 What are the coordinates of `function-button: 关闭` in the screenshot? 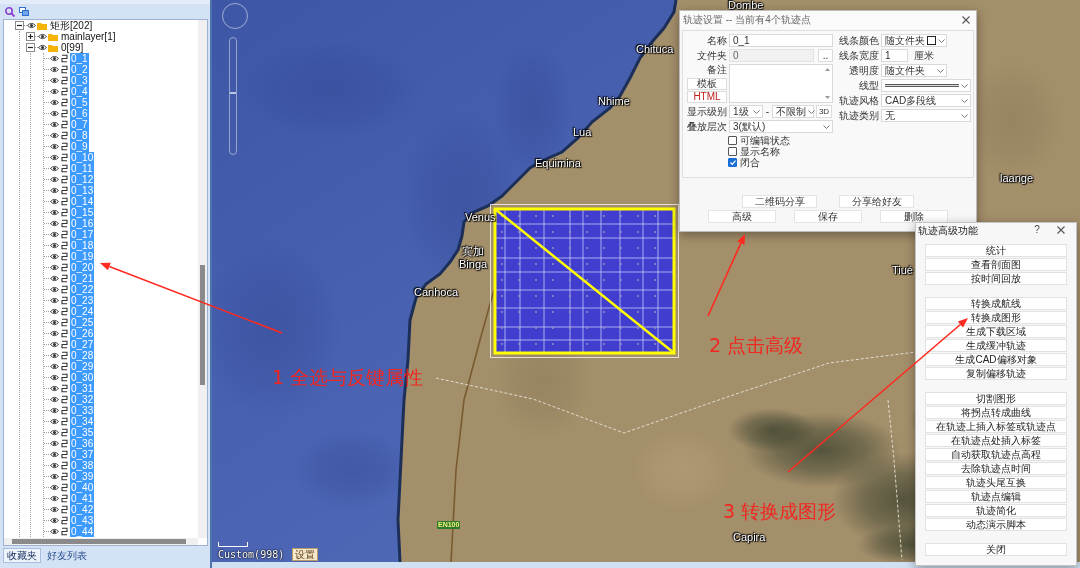 It's located at (996, 549).